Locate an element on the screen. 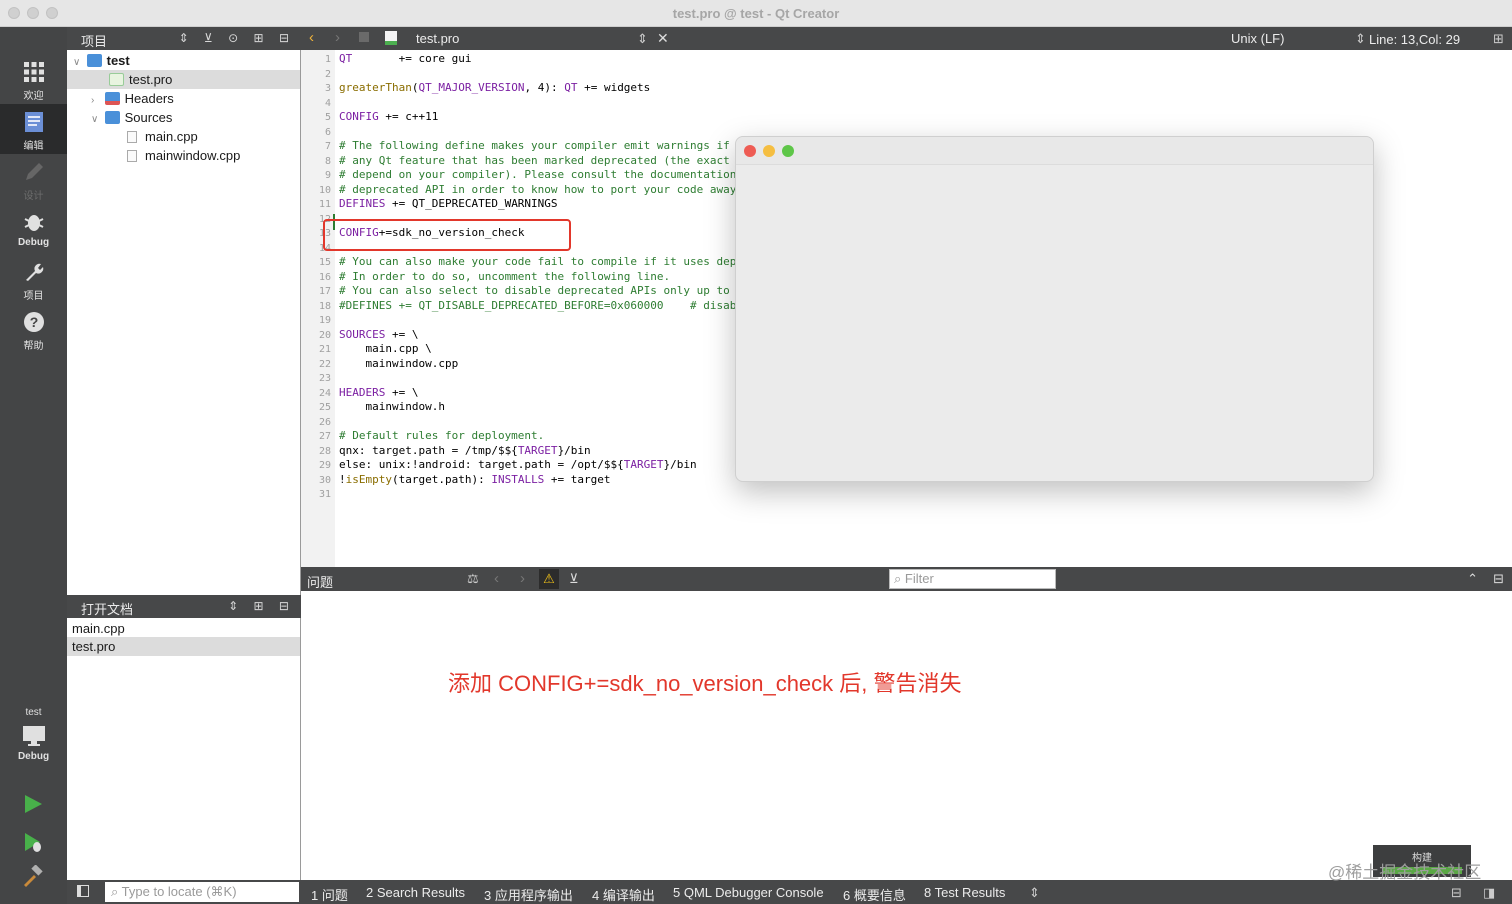 The image size is (1512, 904). project-view-selector: 项目 is located at coordinates (94, 40).